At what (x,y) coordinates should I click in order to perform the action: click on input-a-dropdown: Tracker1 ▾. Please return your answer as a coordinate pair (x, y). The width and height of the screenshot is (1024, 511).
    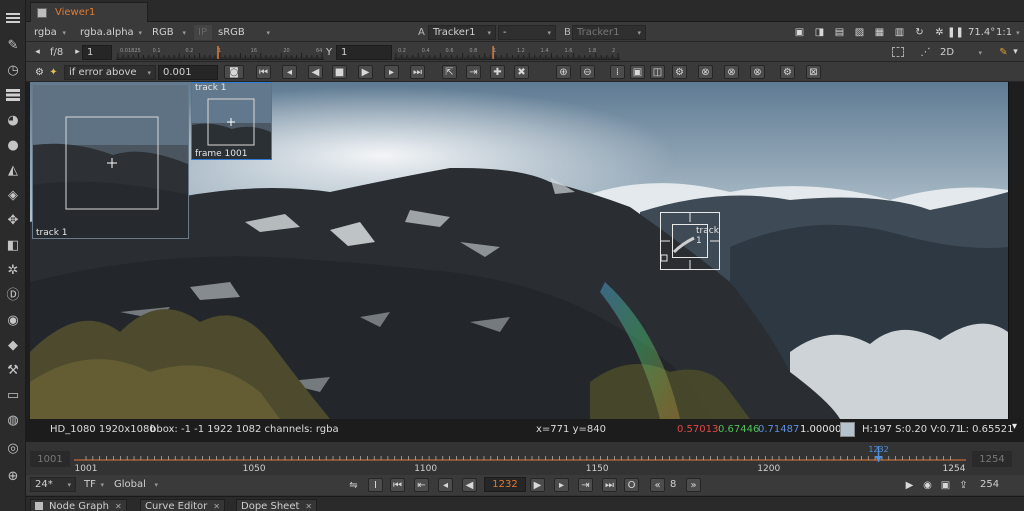
    Looking at the image, I should click on (462, 32).